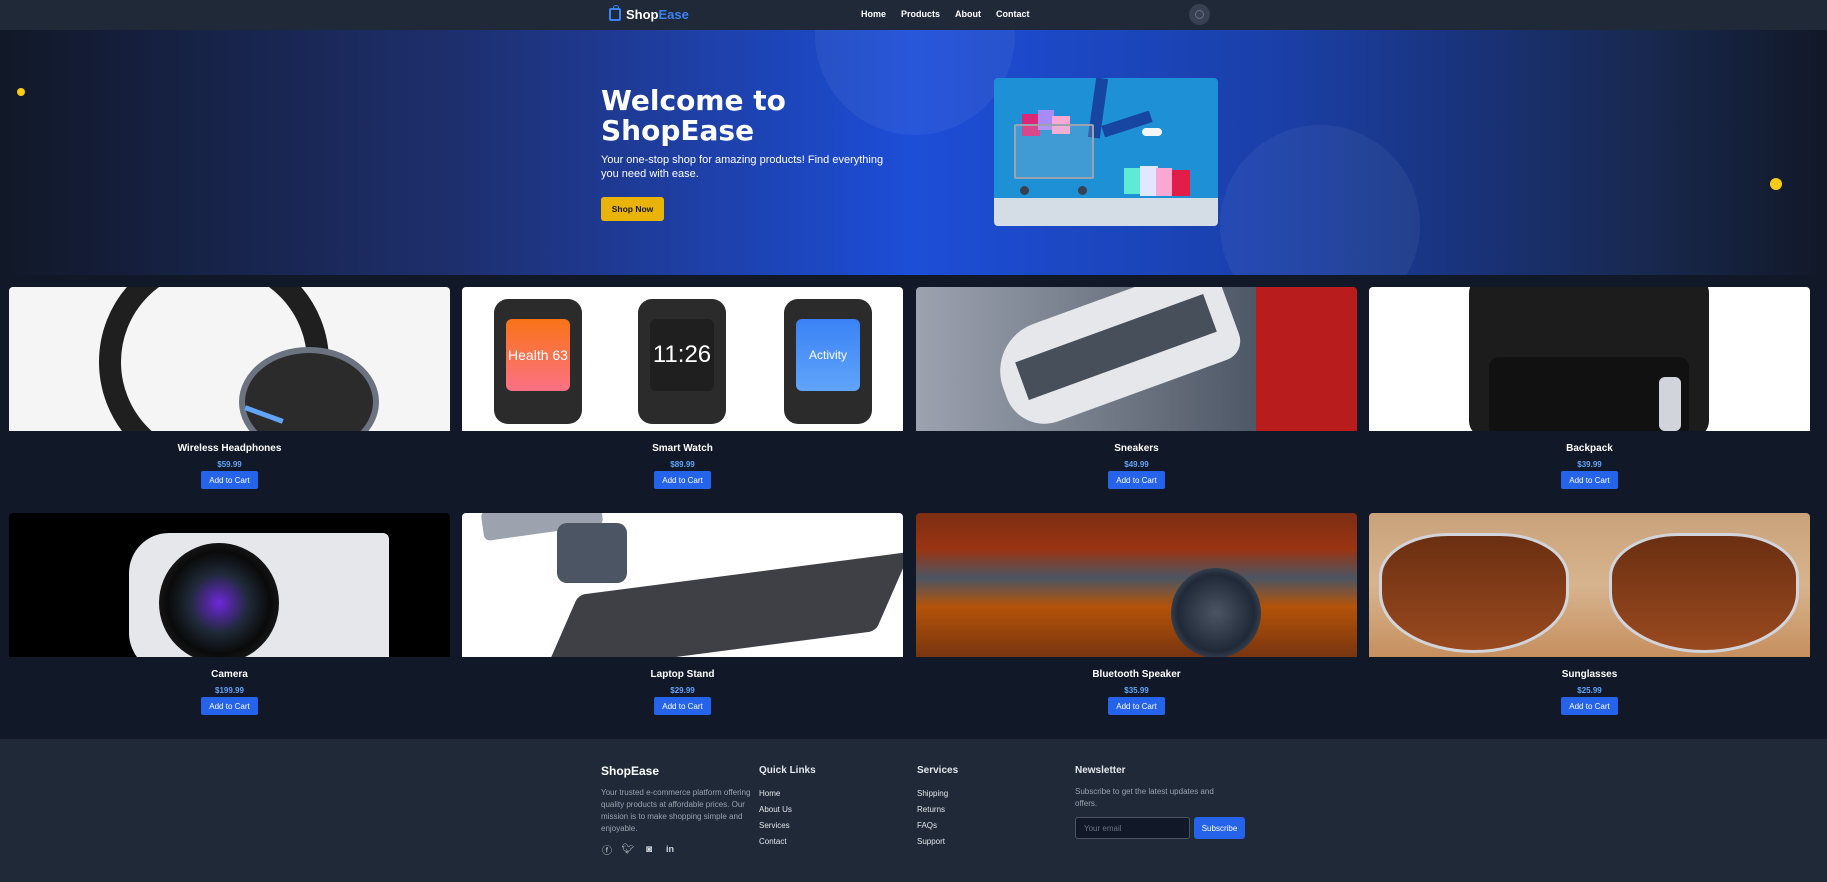 The image size is (1827, 882). Describe the element at coordinates (229, 690) in the screenshot. I see `product-price: $199.99` at that location.